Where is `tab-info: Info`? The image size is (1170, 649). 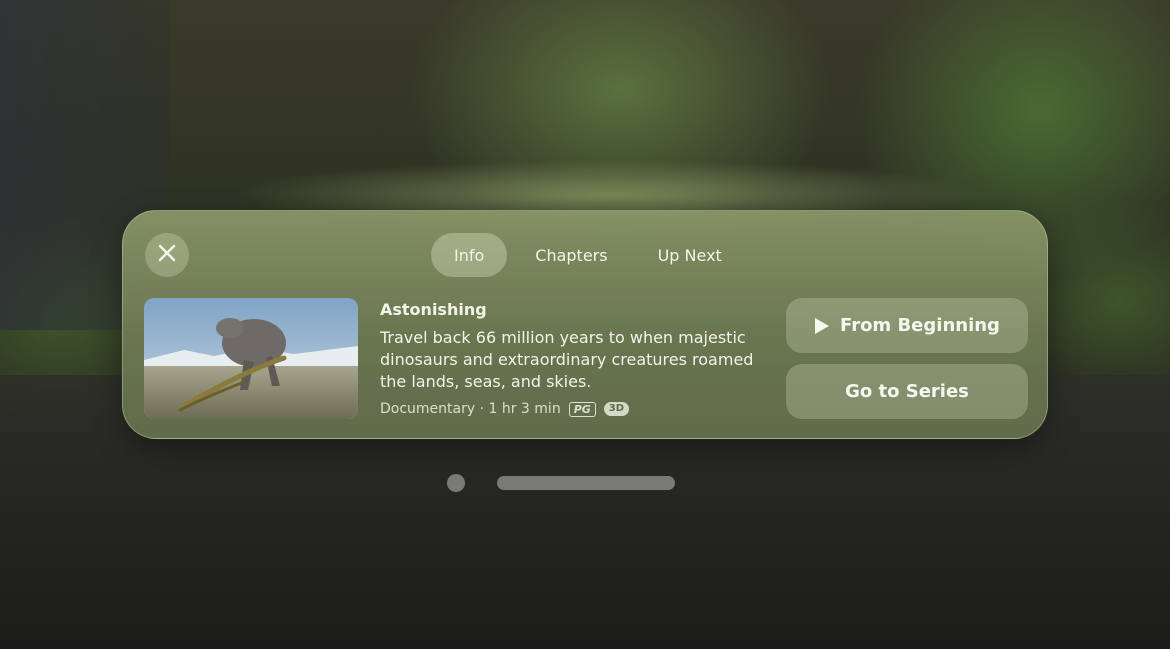
tab-info: Info is located at coordinates (469, 255).